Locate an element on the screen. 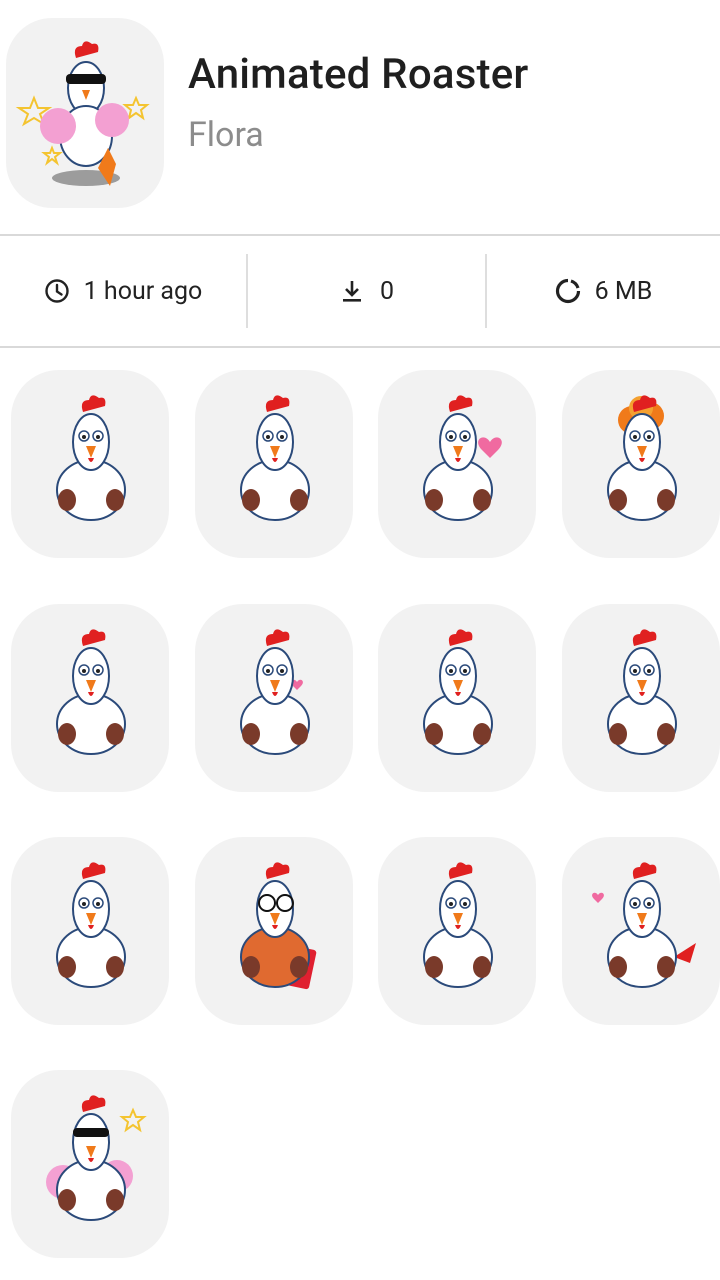  sticker-rooster-heartbroken is located at coordinates (457, 464).